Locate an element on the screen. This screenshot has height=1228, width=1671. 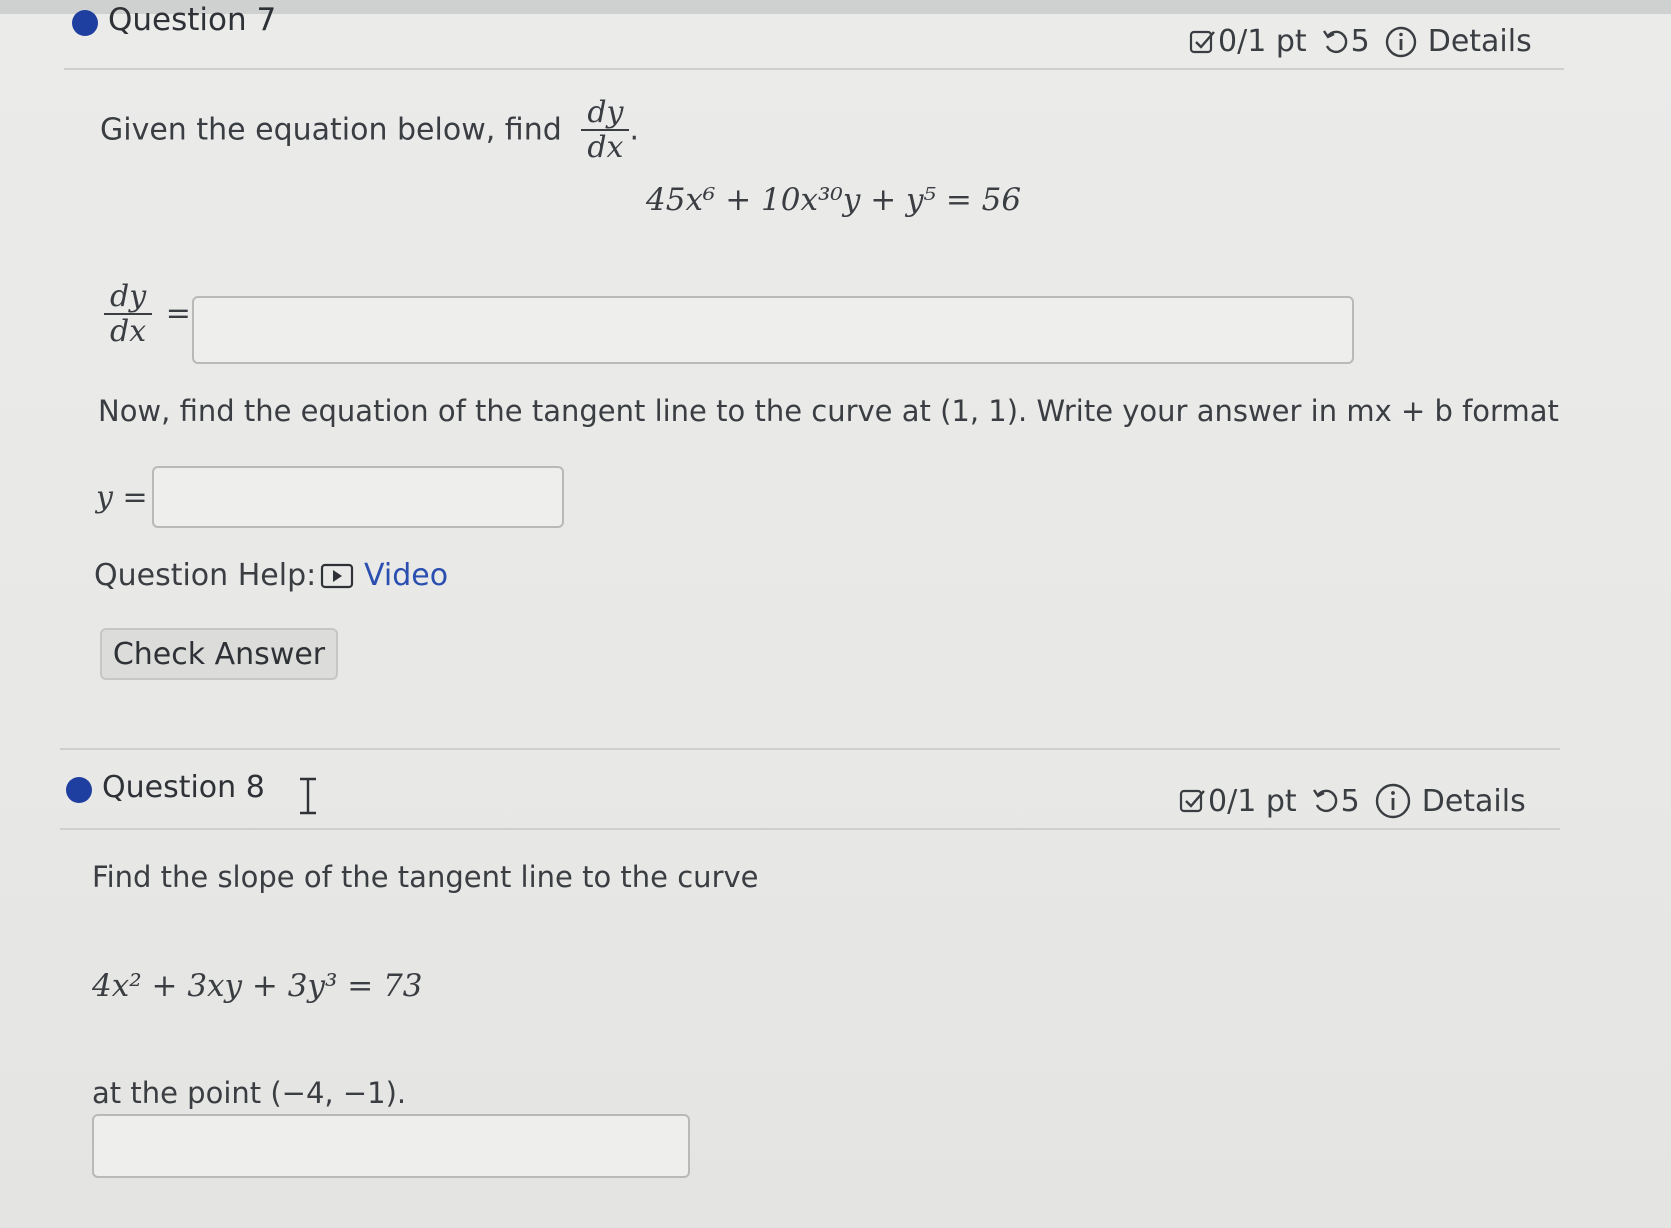
help-label: Question Help: is located at coordinates (205, 575).